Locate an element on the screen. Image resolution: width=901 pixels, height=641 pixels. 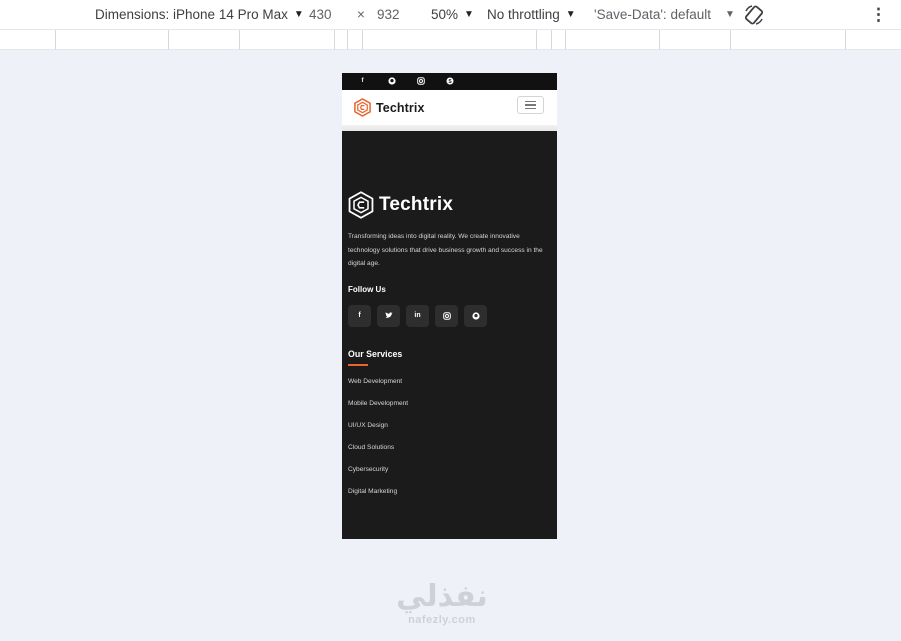
top-social-bar: f S is located at coordinates (449, 81).